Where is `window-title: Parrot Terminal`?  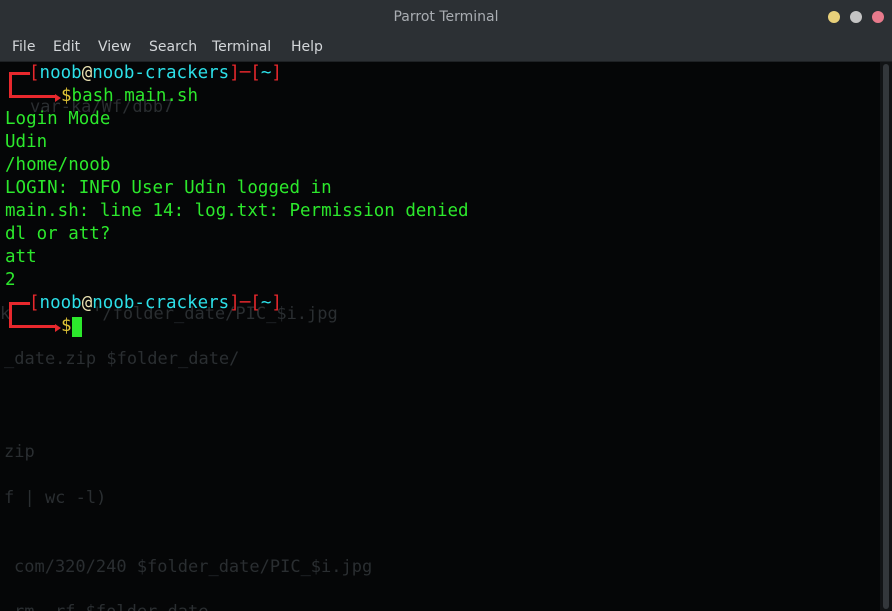
window-title: Parrot Terminal is located at coordinates (446, 17).